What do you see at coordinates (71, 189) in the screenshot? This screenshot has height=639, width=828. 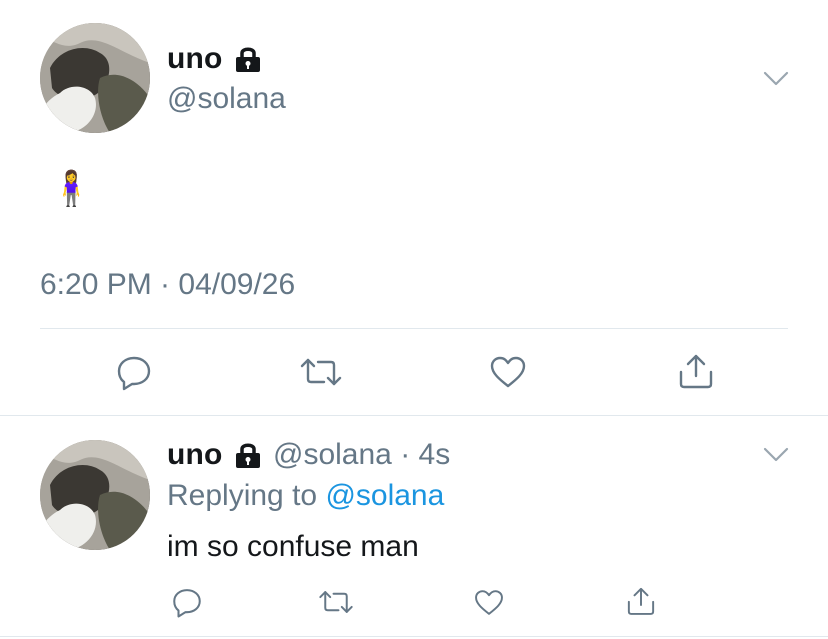 I see `tweet-content-emoji: 🧍‍♀️` at bounding box center [71, 189].